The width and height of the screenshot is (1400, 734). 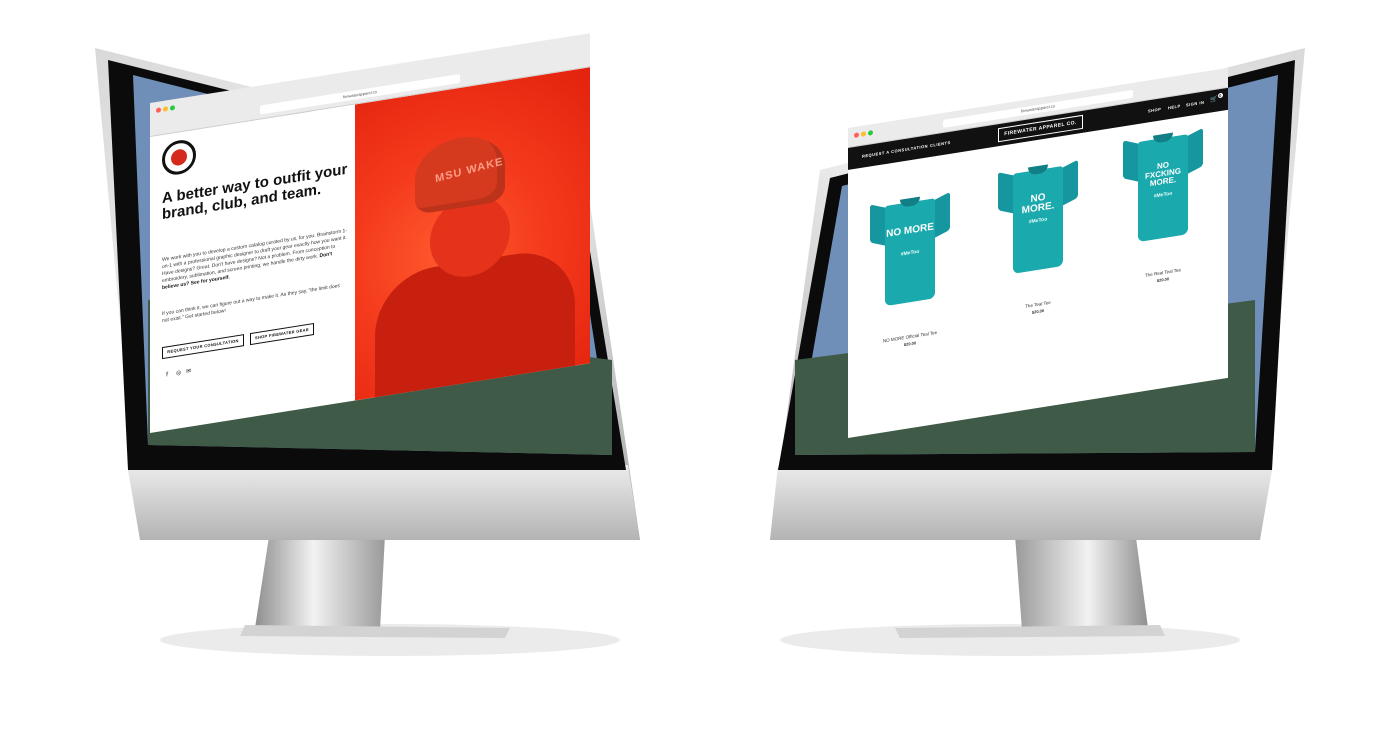 I want to click on nav-help: HELP, so click(x=1174, y=106).